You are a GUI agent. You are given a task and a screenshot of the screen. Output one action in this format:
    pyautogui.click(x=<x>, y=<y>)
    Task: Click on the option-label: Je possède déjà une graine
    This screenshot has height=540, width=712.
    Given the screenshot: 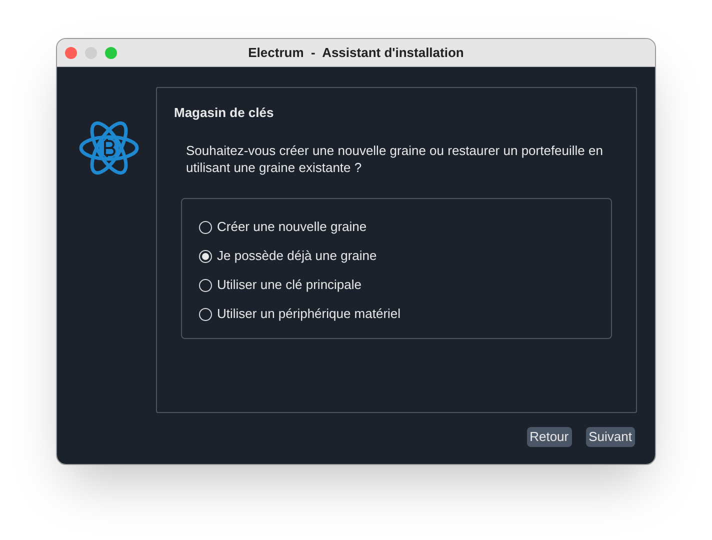 What is the action you would take?
    pyautogui.click(x=297, y=256)
    